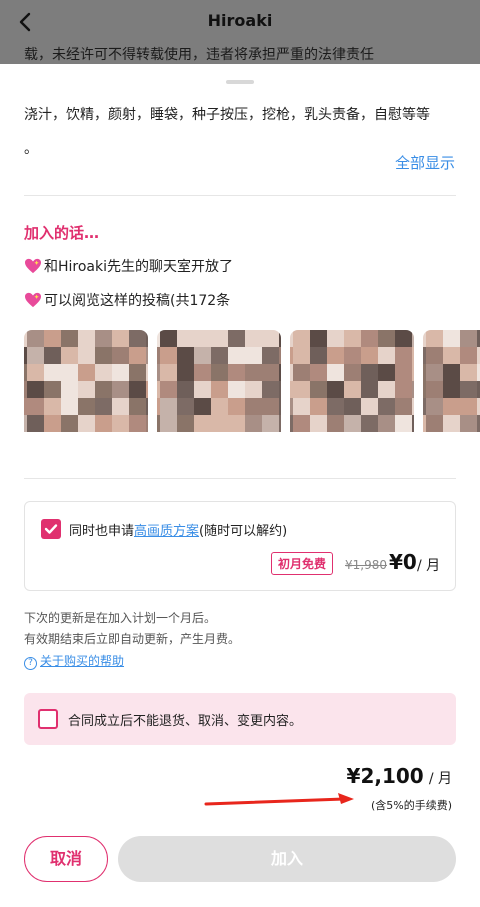  I want to click on original-price: ¥1,980, so click(366, 565).